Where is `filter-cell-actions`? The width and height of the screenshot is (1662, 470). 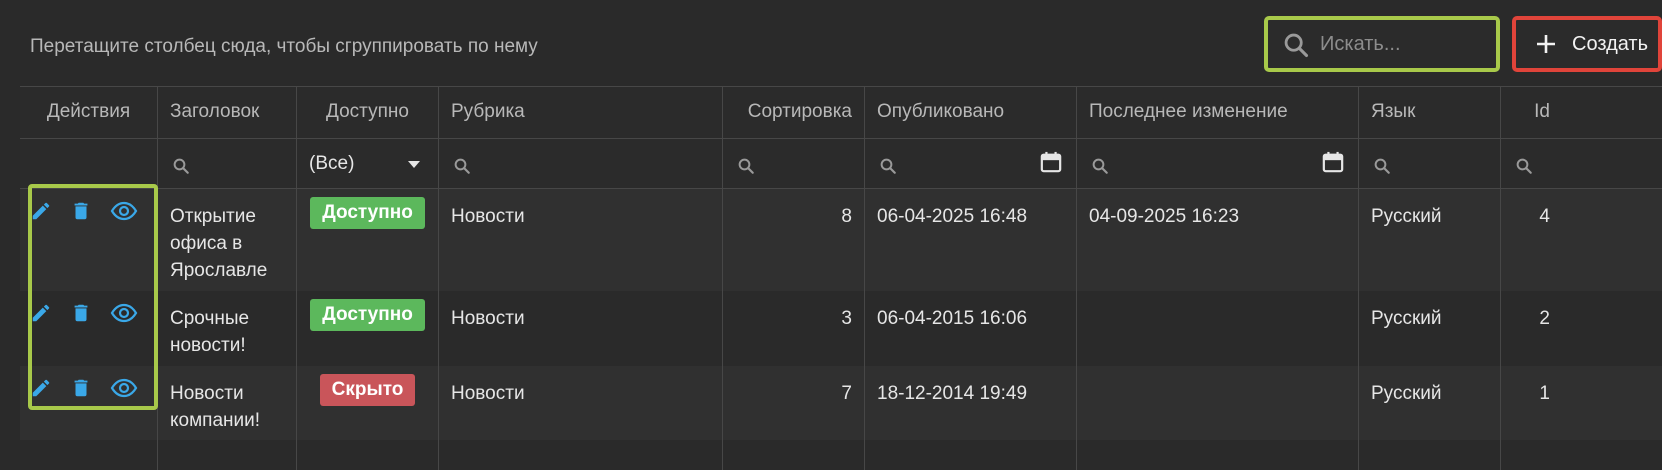 filter-cell-actions is located at coordinates (89, 163).